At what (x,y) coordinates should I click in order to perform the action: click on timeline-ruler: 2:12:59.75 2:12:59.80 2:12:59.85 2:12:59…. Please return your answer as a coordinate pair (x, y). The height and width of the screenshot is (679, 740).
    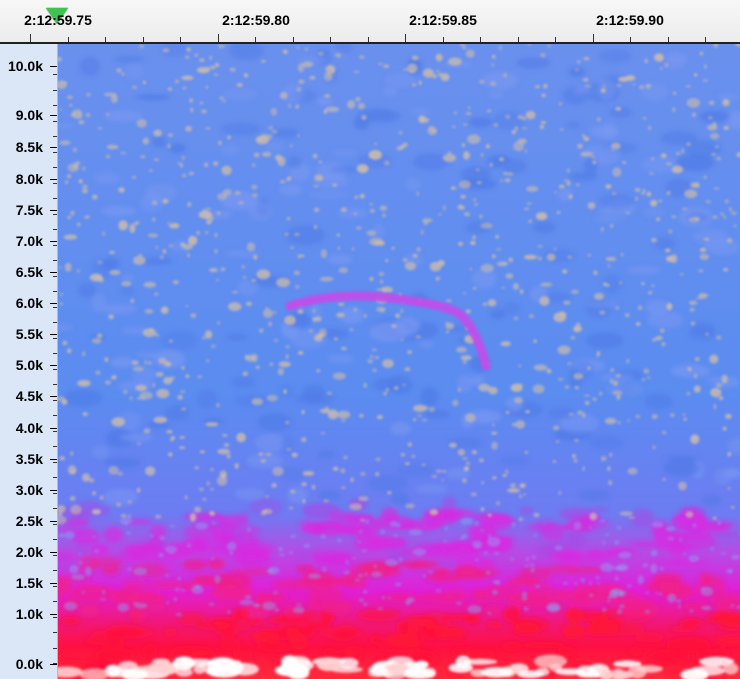
    Looking at the image, I should click on (370, 22).